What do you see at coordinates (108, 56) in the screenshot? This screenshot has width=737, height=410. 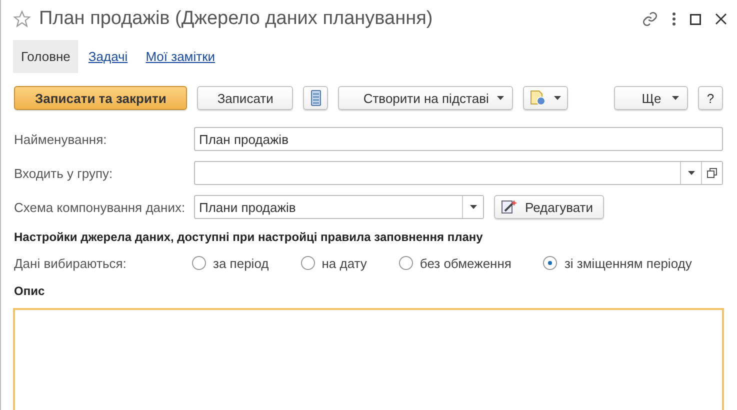 I see `tab: Задачі` at bounding box center [108, 56].